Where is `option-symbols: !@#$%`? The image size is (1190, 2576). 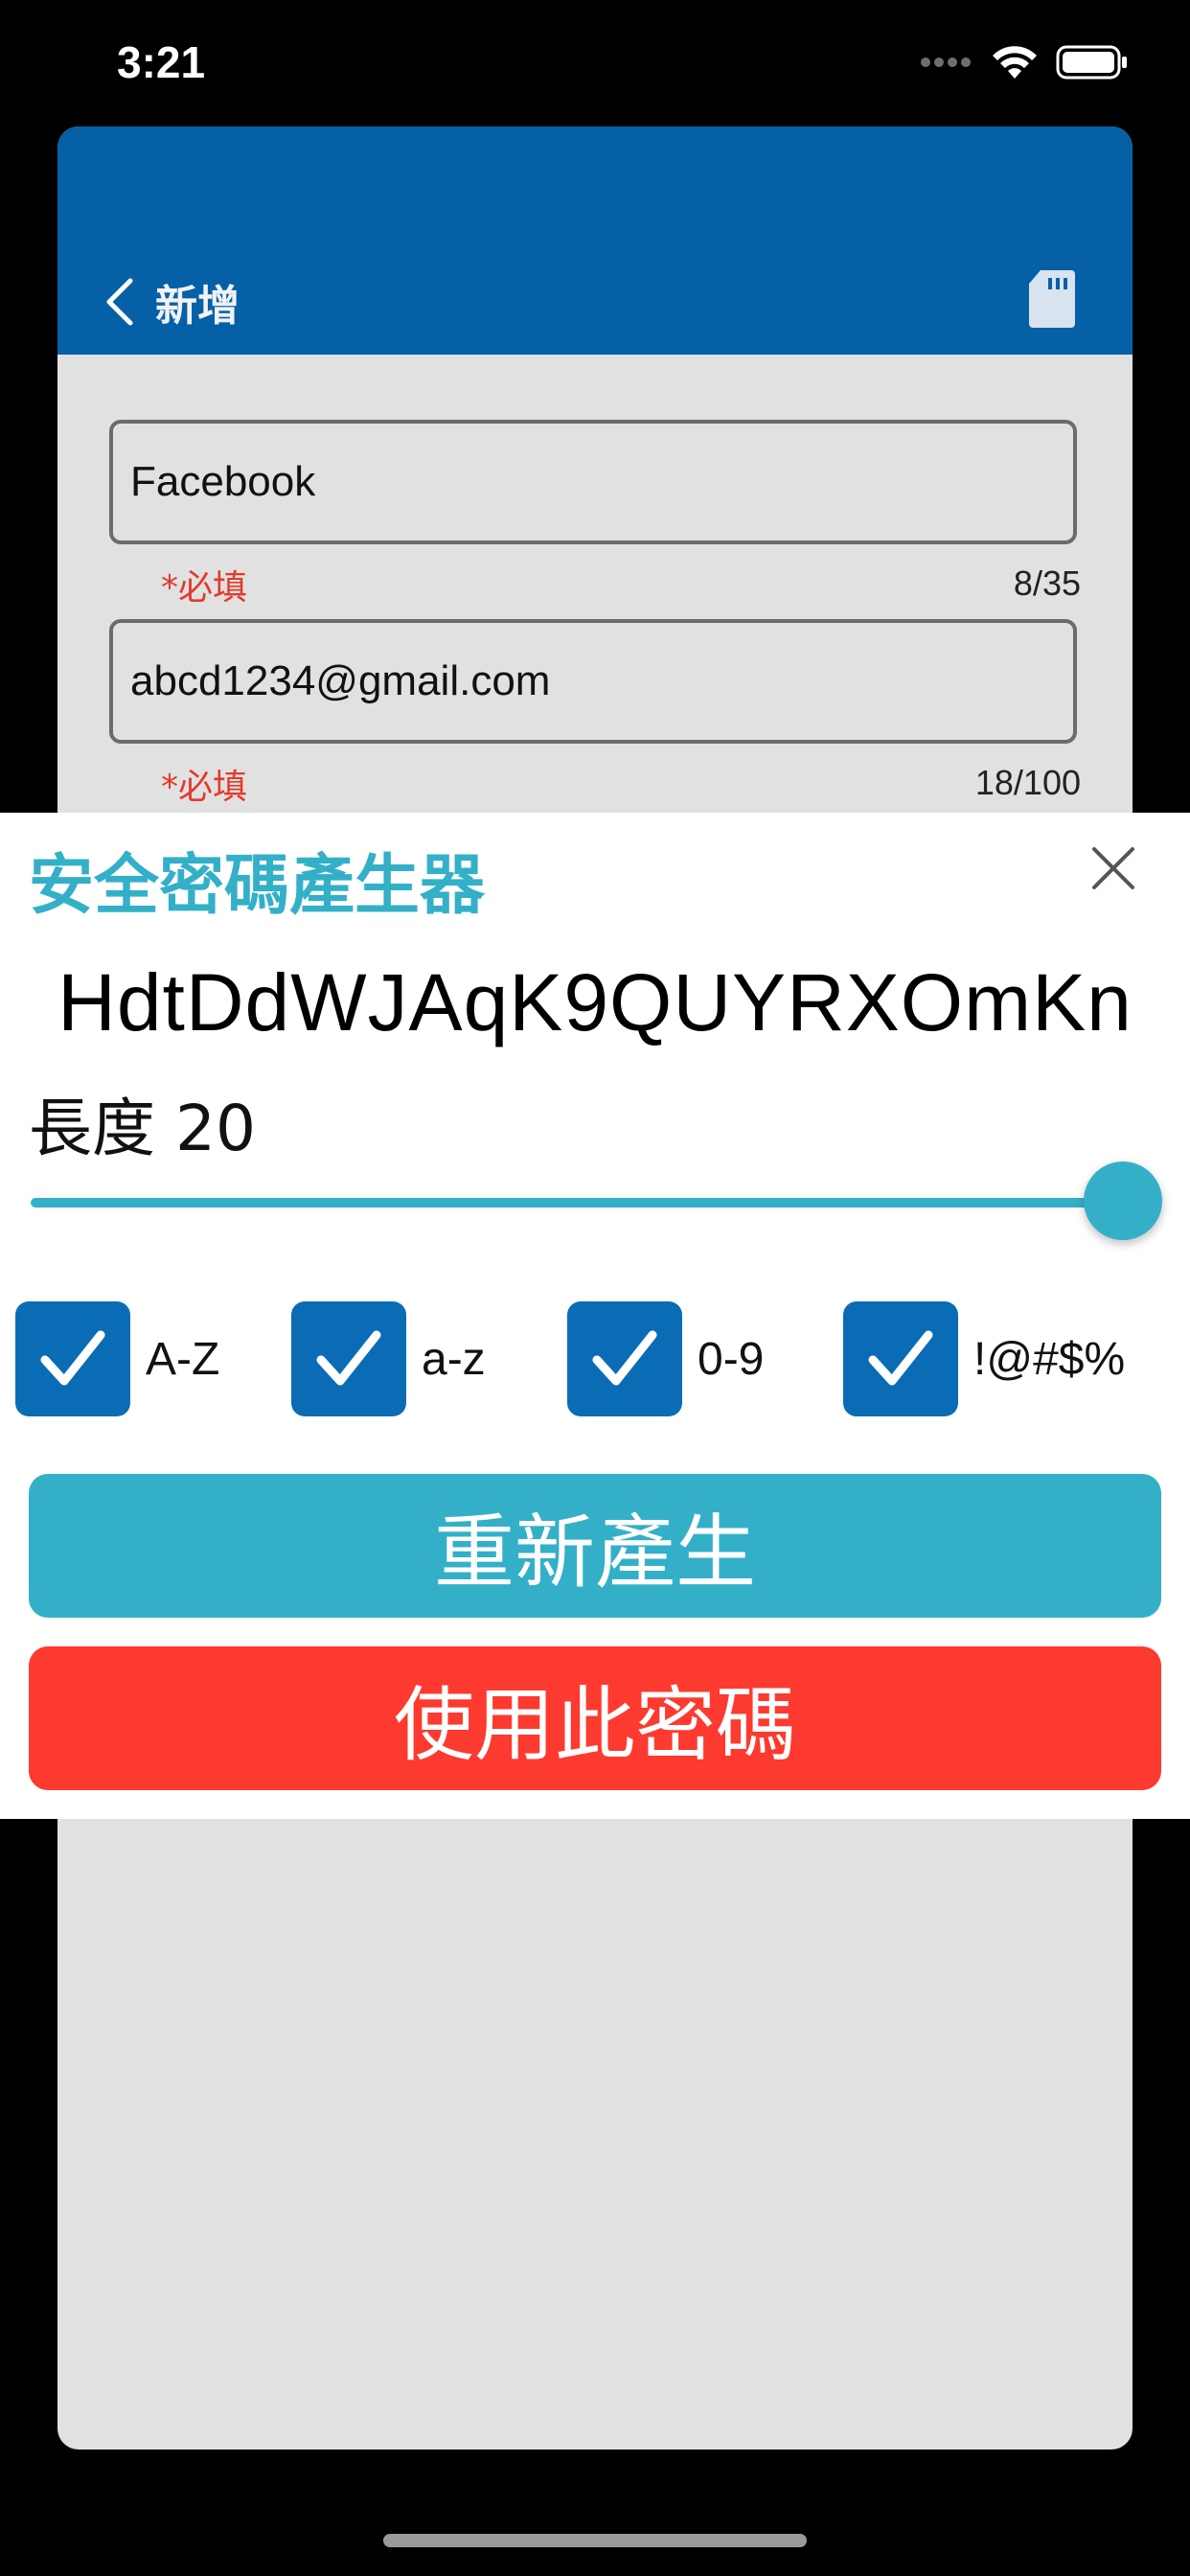
option-symbols: !@#$% is located at coordinates (984, 1358).